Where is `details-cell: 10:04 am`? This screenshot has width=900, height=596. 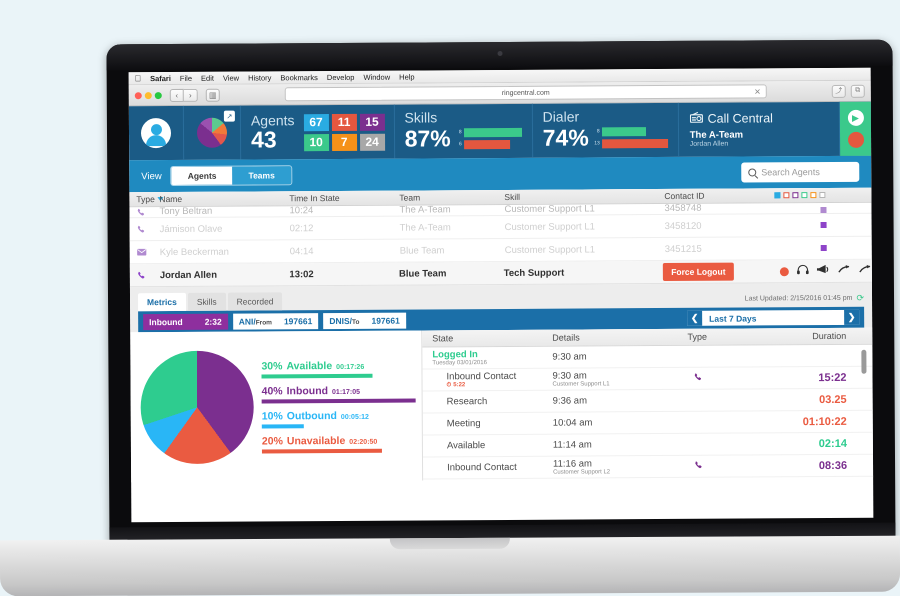 details-cell: 10:04 am is located at coordinates (608, 423).